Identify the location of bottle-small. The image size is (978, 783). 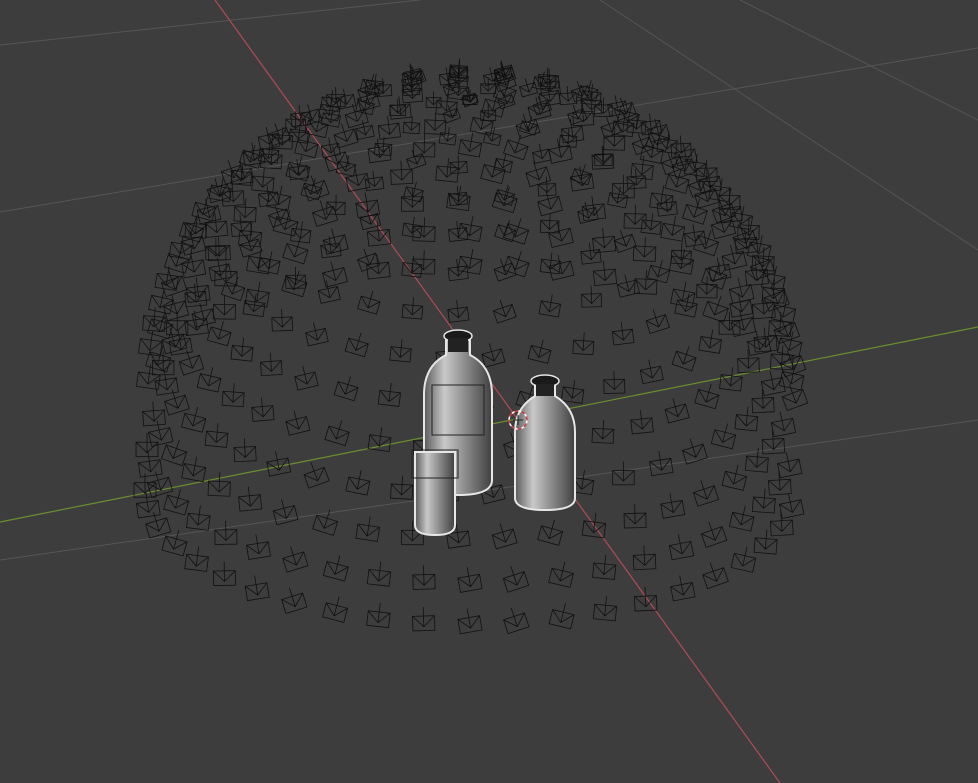
(435, 493).